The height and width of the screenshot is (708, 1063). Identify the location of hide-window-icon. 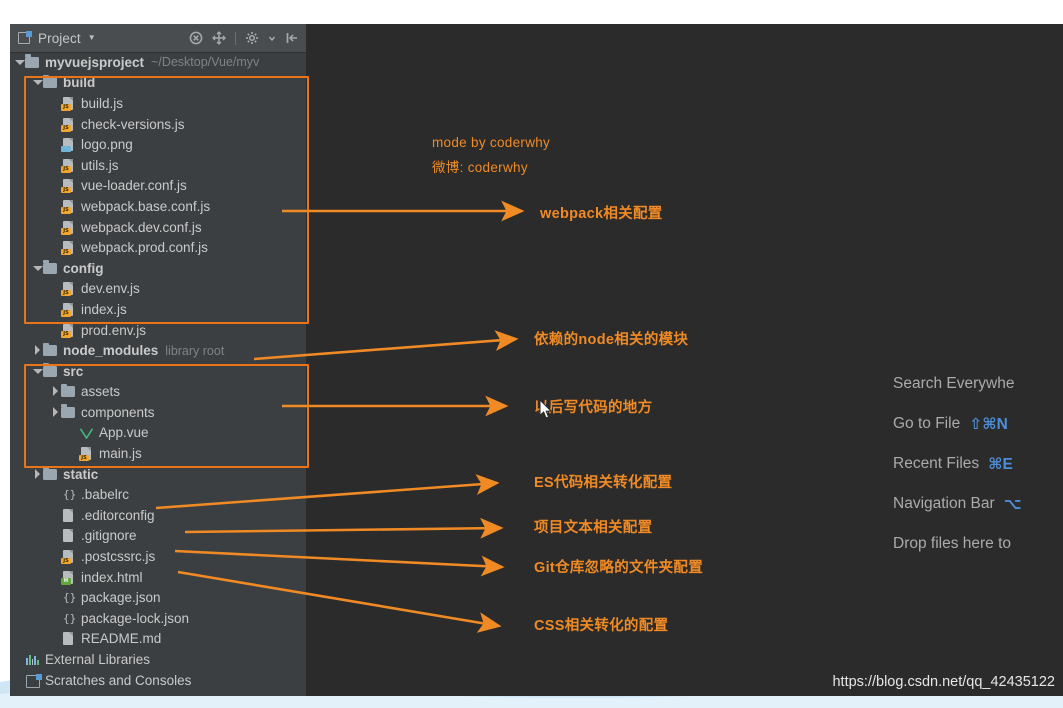
(292, 38).